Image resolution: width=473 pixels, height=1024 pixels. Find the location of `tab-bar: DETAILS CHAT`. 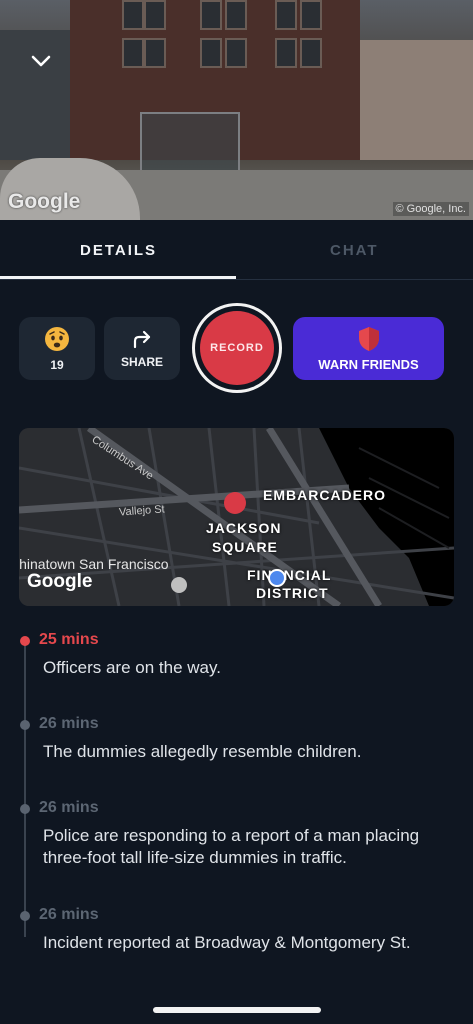

tab-bar: DETAILS CHAT is located at coordinates (236, 250).